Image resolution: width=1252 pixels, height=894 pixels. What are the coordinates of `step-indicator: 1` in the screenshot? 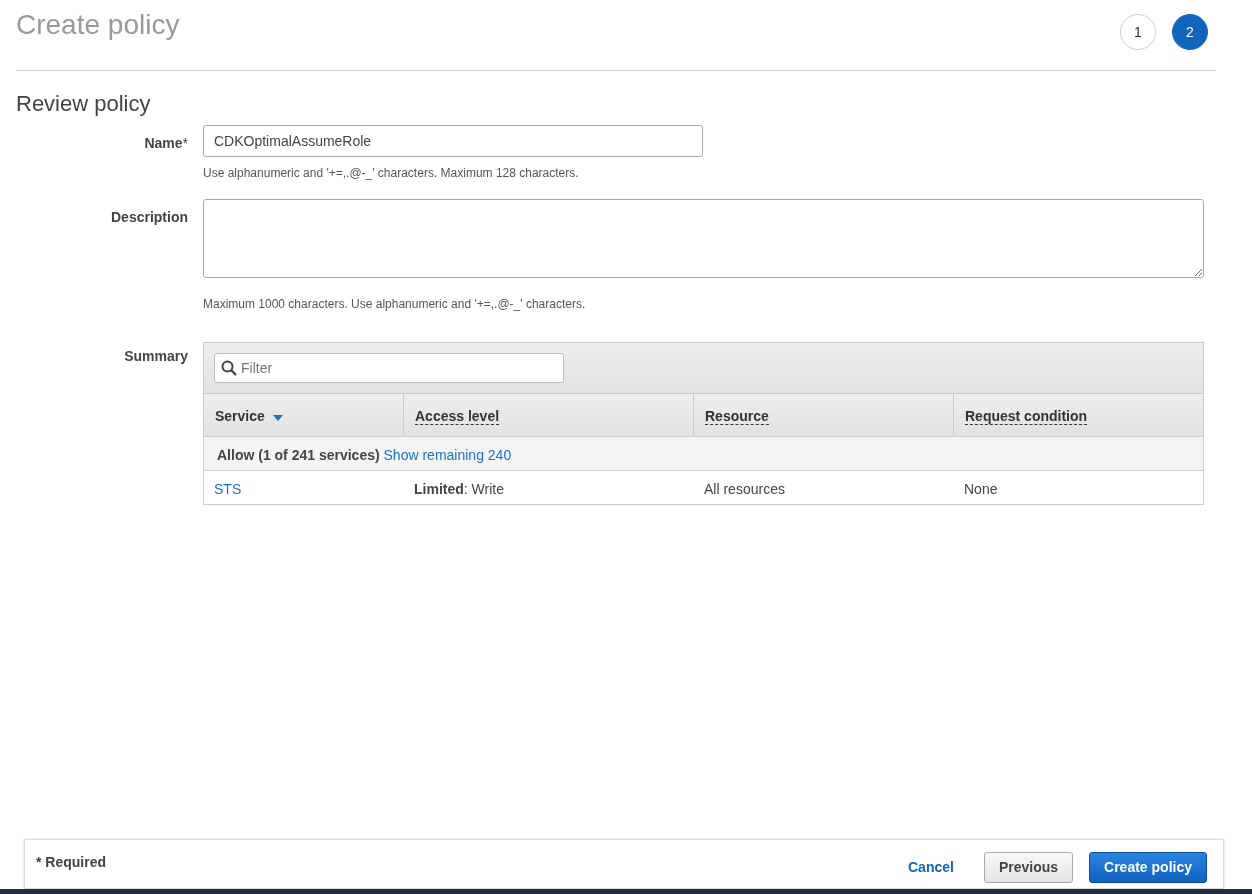 It's located at (1138, 32).